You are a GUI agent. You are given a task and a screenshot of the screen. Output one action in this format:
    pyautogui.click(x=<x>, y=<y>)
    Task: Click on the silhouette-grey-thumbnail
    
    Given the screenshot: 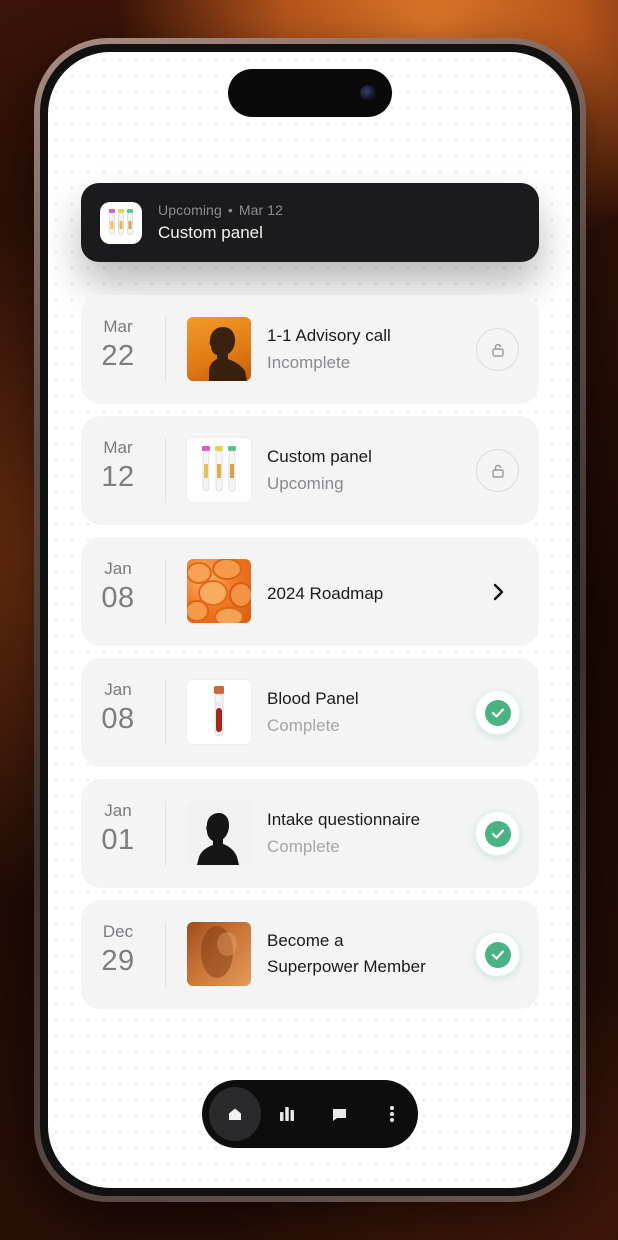 What is the action you would take?
    pyautogui.click(x=219, y=833)
    